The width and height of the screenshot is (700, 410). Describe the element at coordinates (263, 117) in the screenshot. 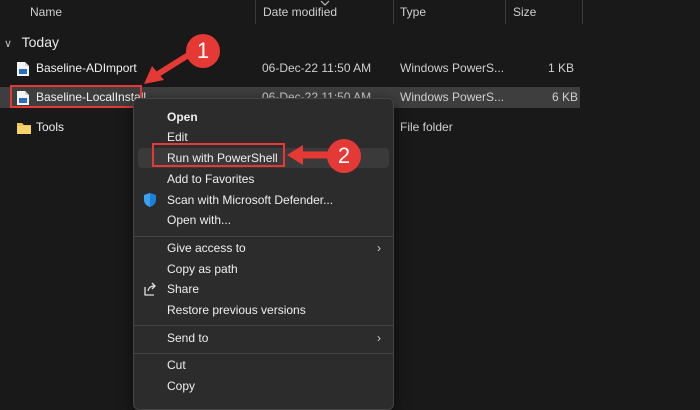

I see `menu-item-open: Open` at that location.